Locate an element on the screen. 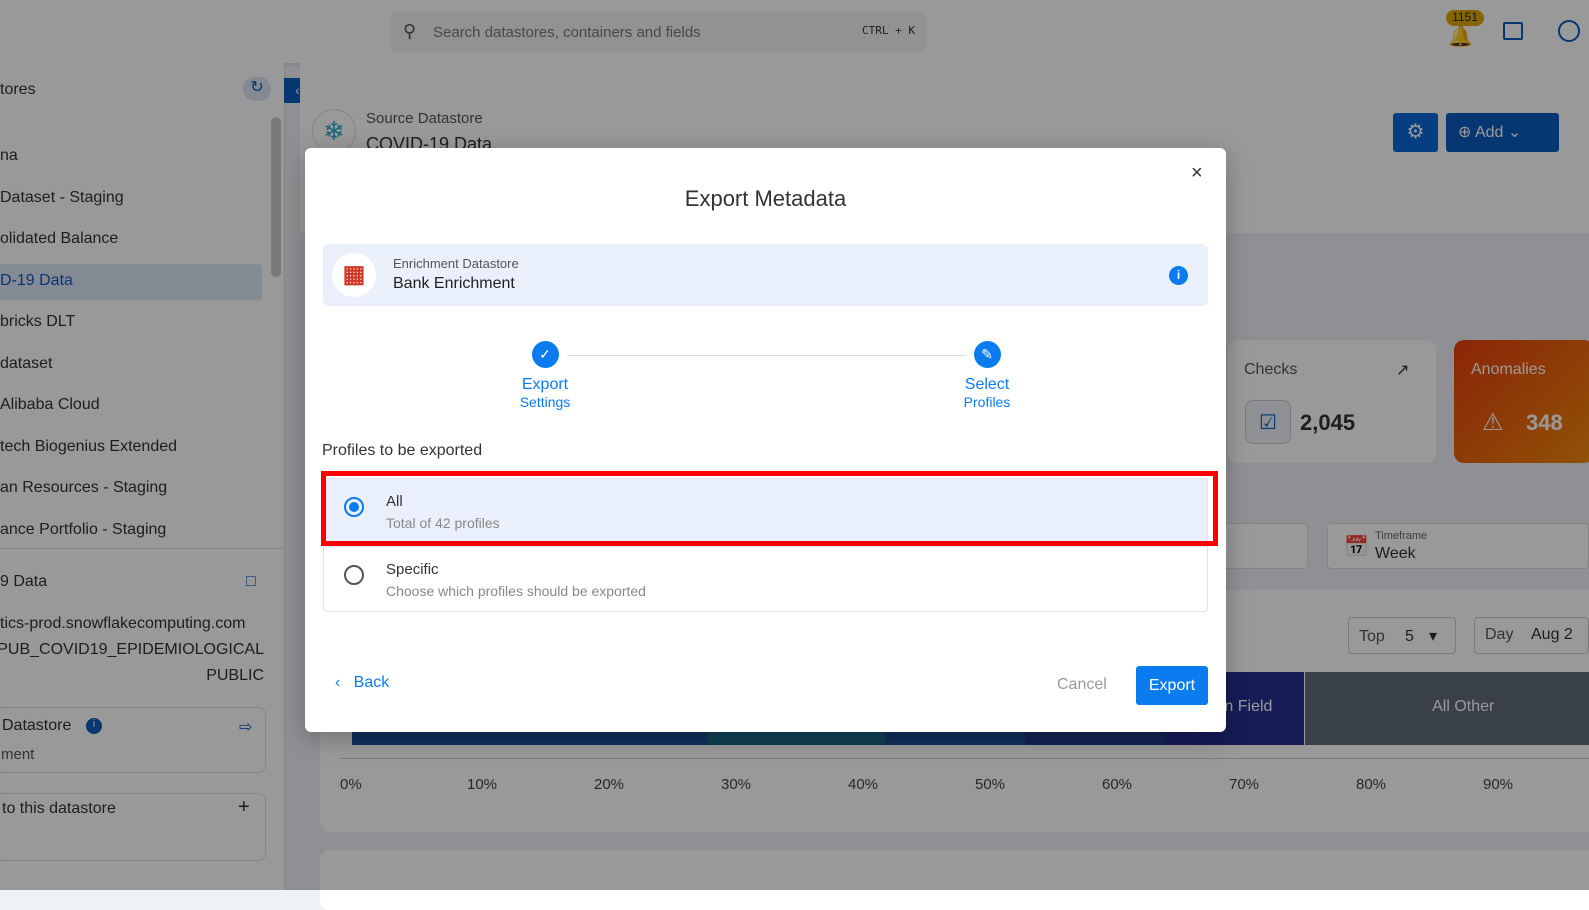 This screenshot has width=1589, height=910. export-button: Export is located at coordinates (1172, 685).